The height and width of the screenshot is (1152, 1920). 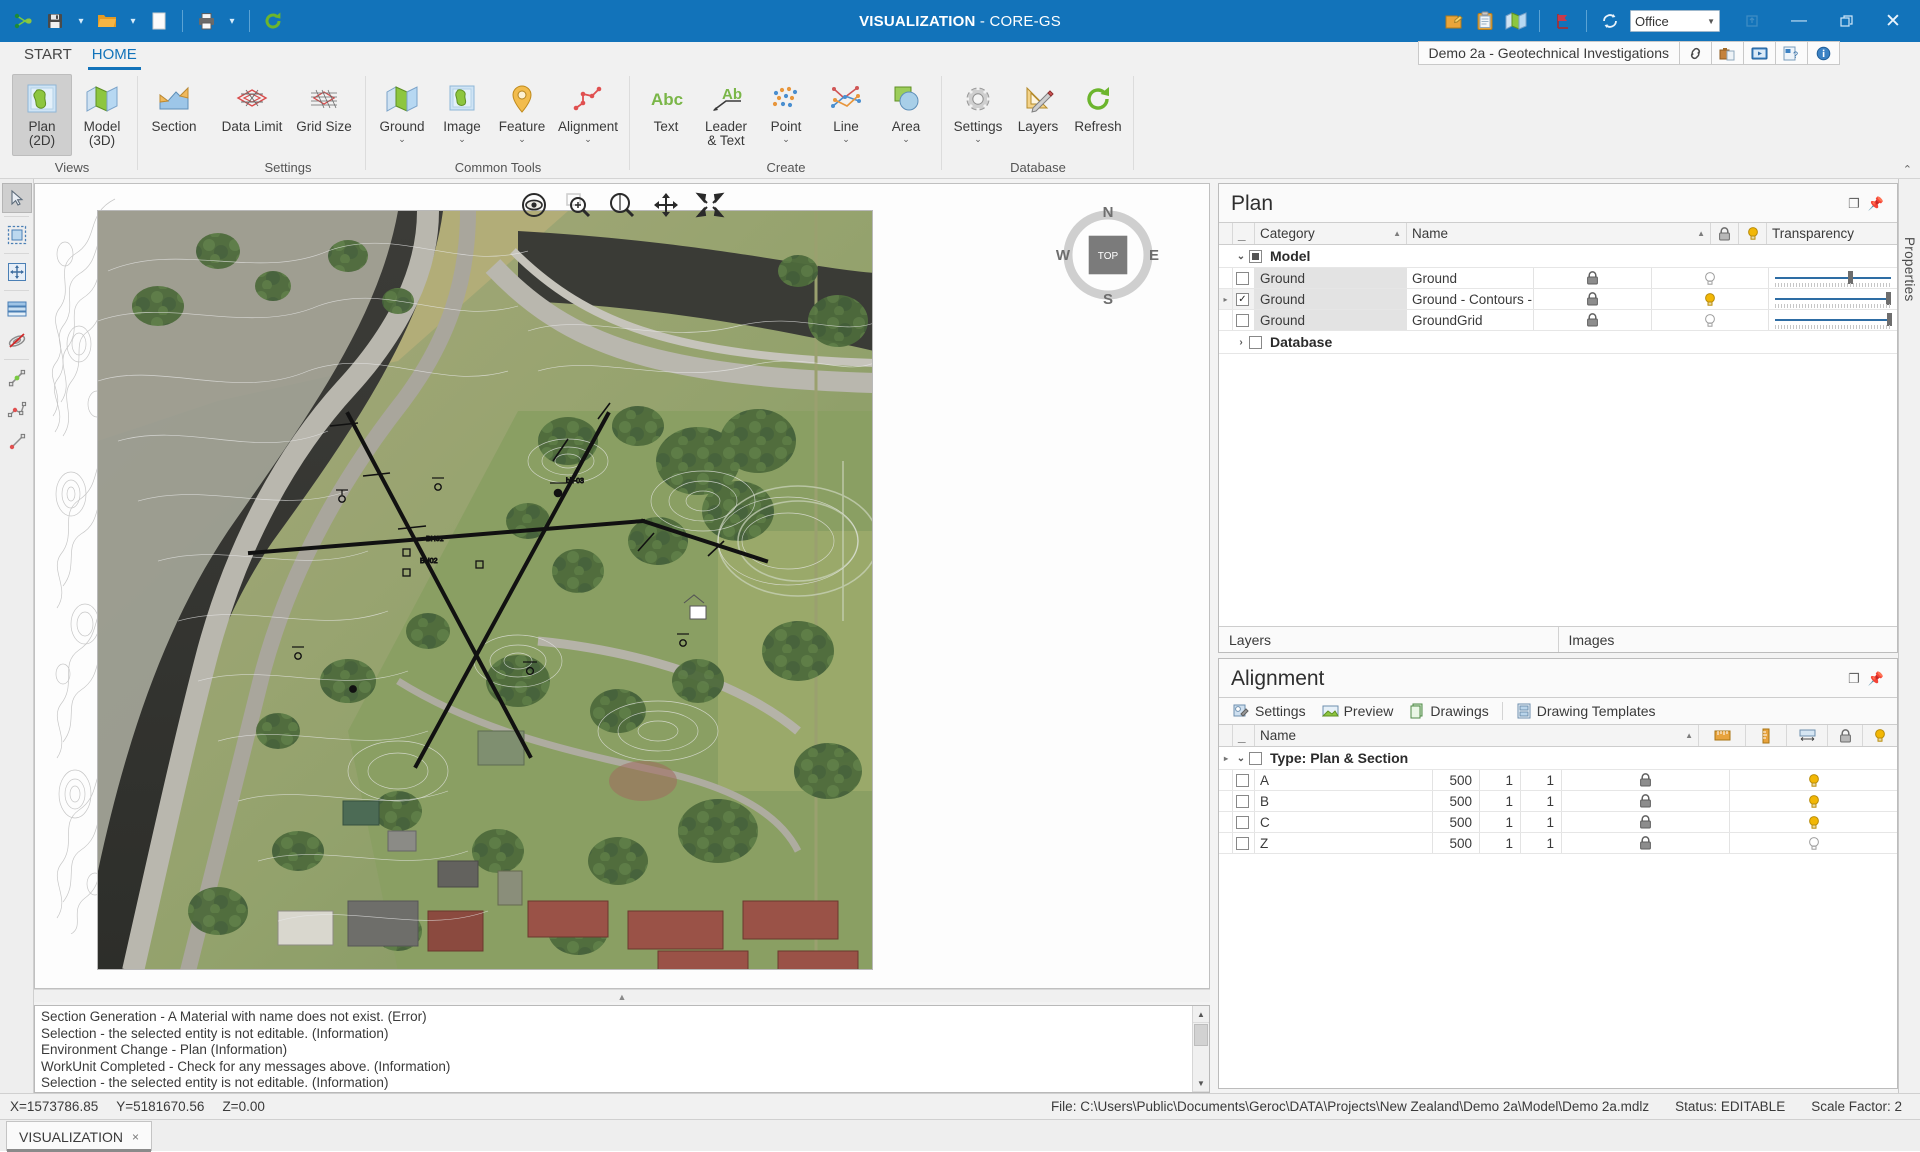 I want to click on expander-expand-icon: ›, so click(x=1241, y=342).